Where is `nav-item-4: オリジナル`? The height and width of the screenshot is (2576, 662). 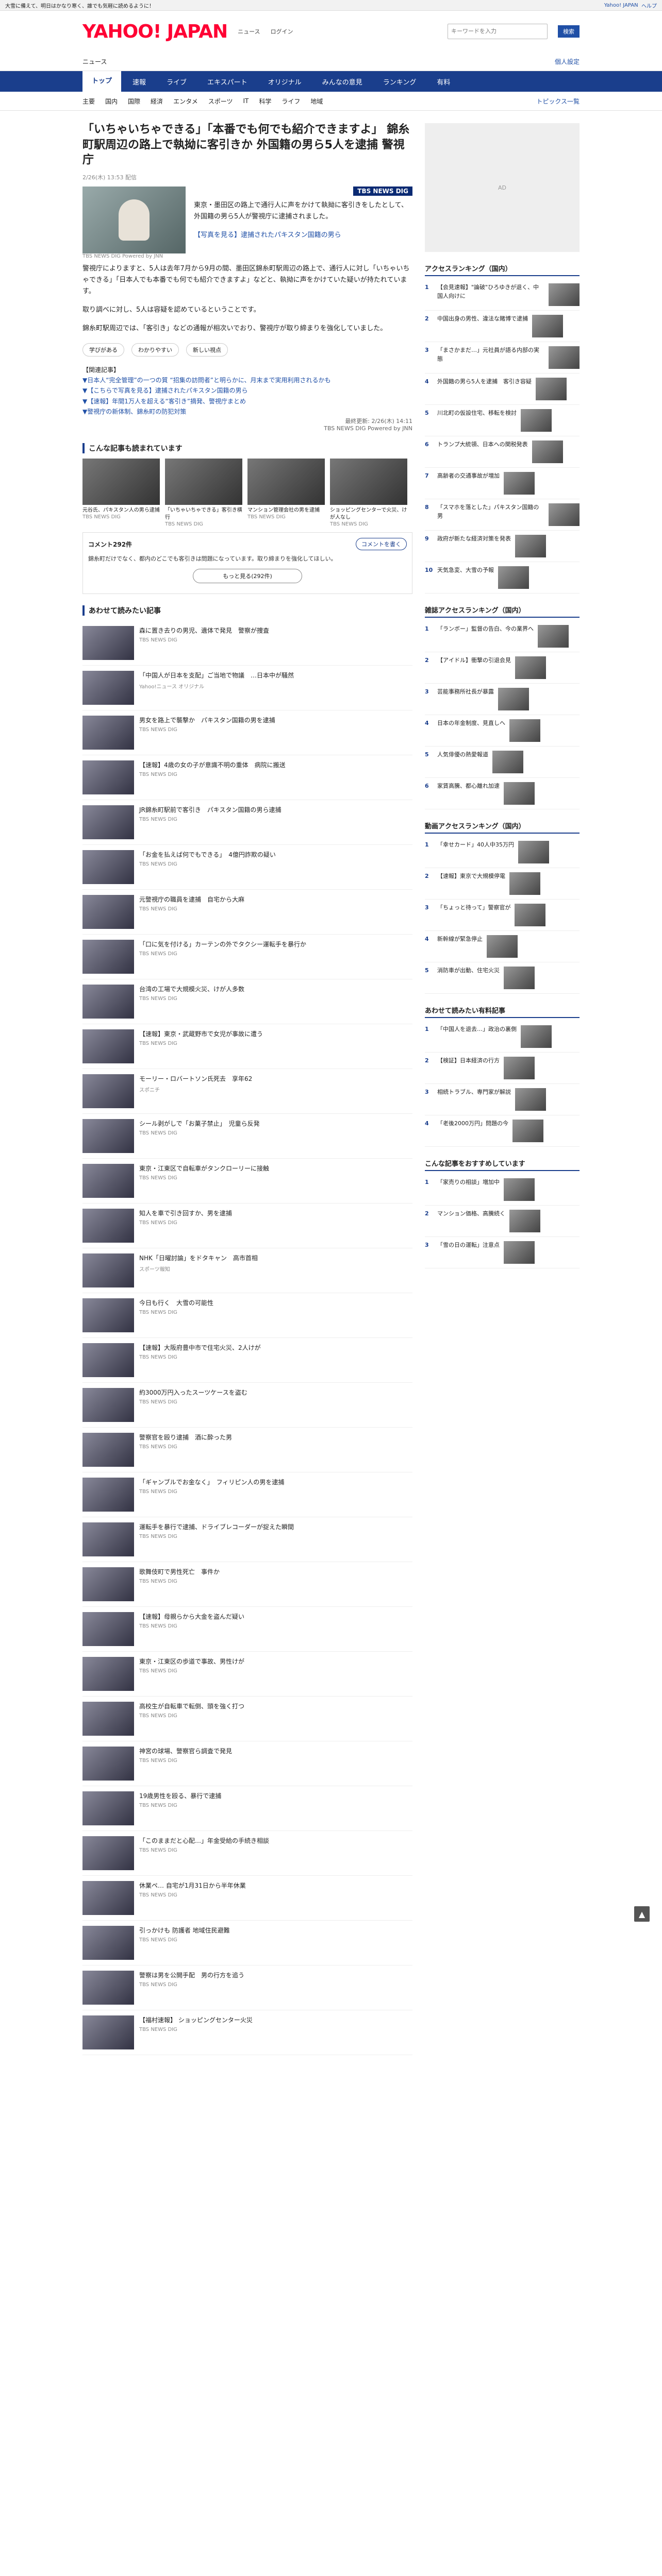 nav-item-4: オリジナル is located at coordinates (285, 82).